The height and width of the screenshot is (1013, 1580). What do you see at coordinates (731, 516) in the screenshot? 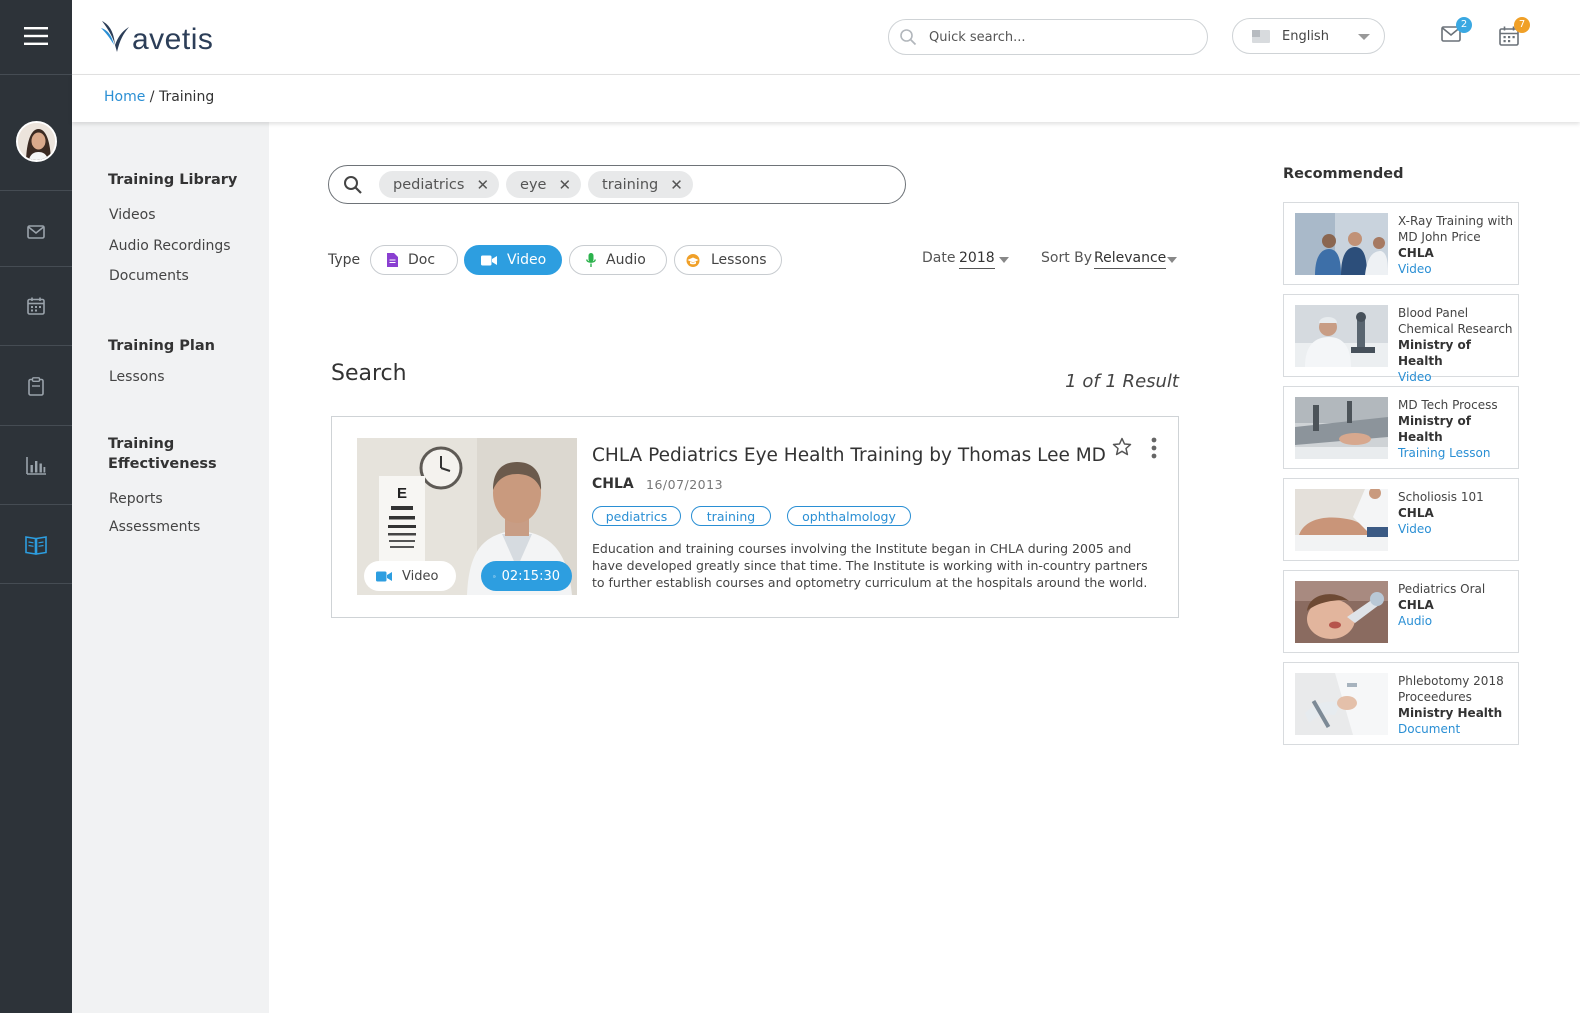
I see `result-tag: training` at bounding box center [731, 516].